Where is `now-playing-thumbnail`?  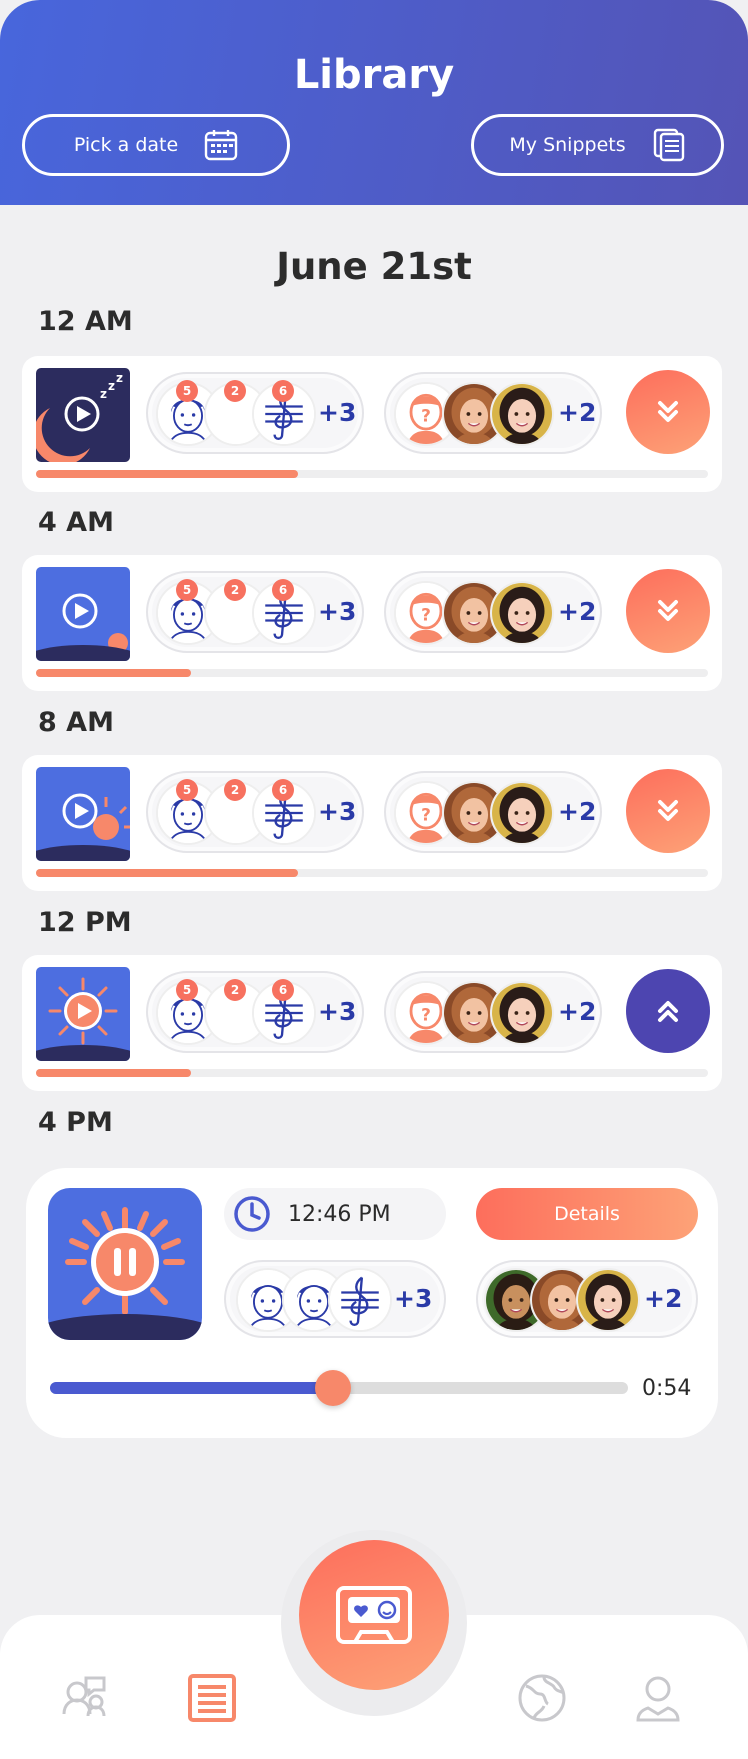
now-playing-thumbnail is located at coordinates (125, 1264).